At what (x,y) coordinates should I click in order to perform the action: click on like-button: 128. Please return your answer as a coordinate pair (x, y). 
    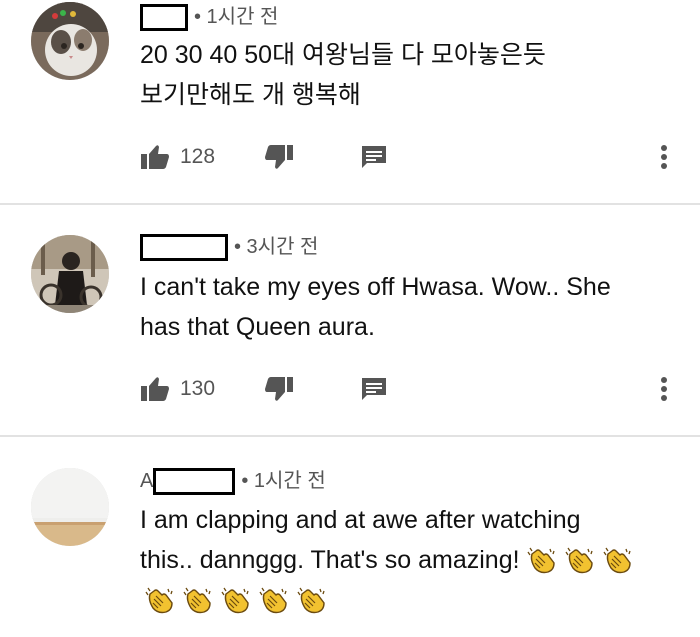
    Looking at the image, I should click on (177, 157).